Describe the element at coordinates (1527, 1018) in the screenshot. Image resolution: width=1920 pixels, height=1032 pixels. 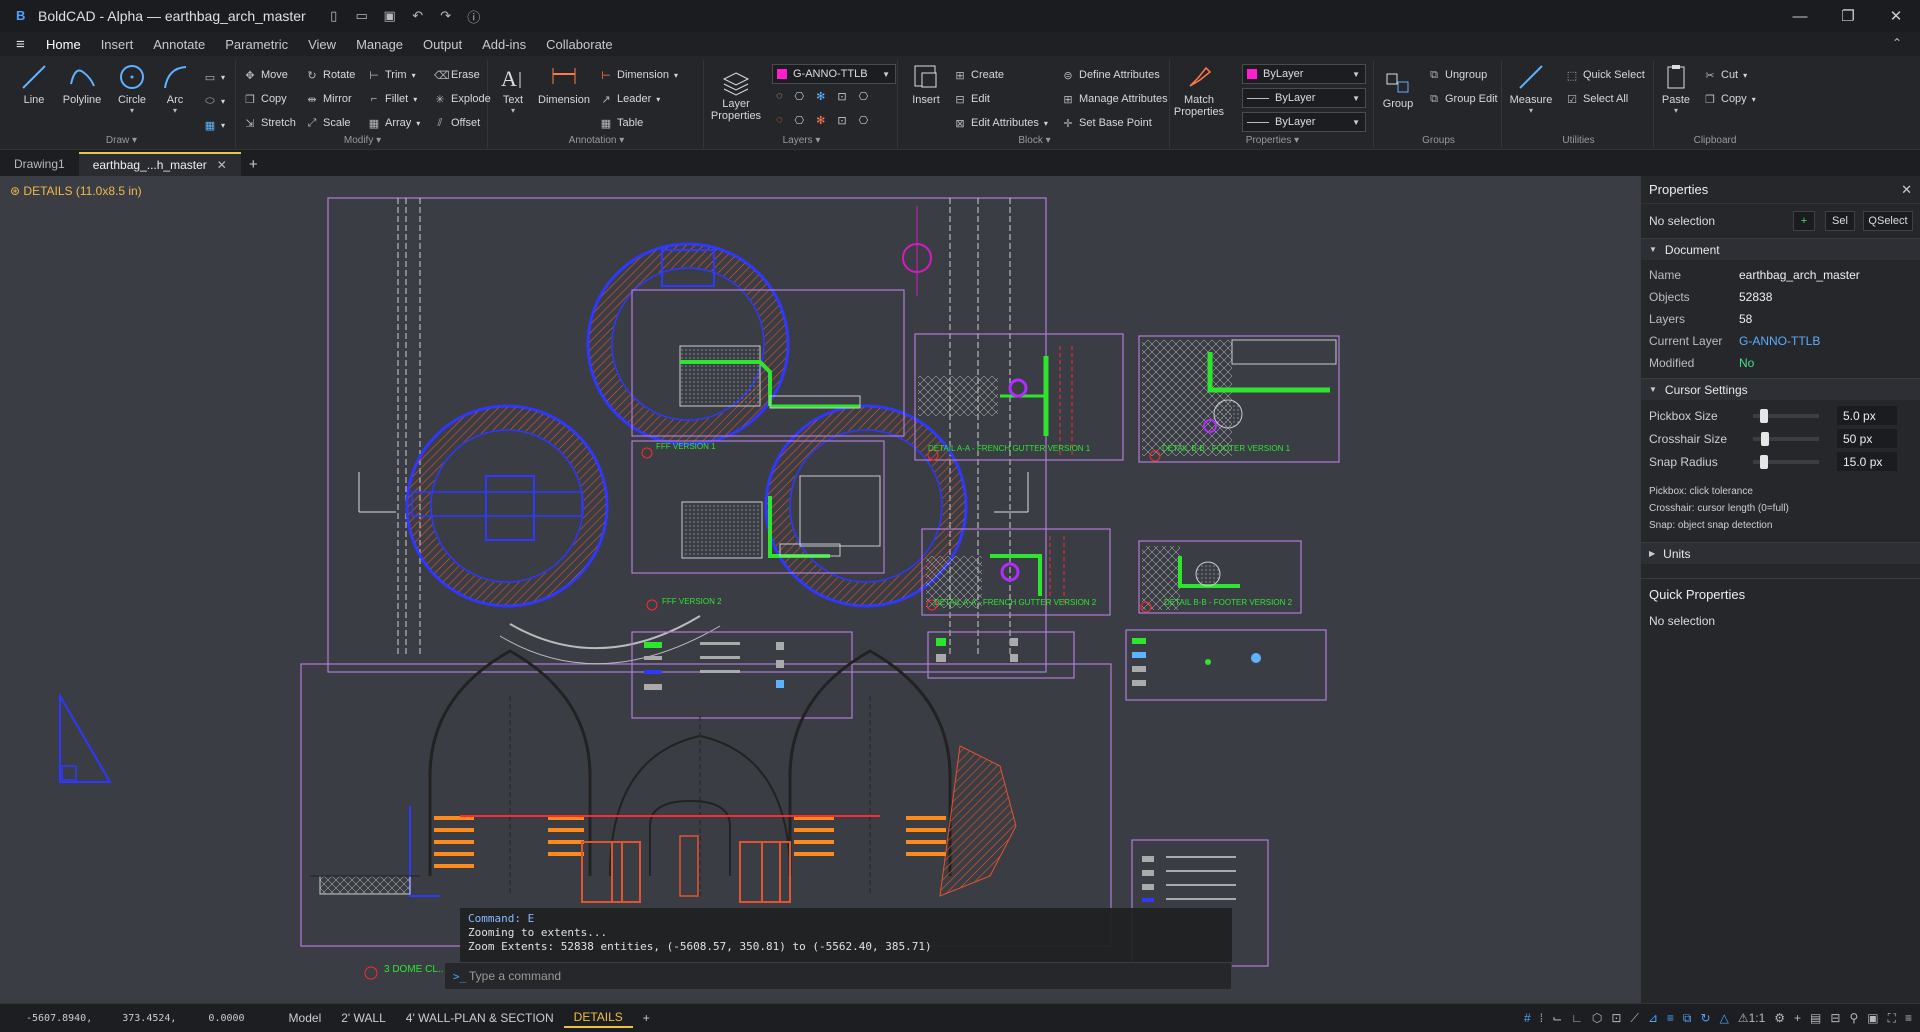
I see `grid-icon: #` at that location.